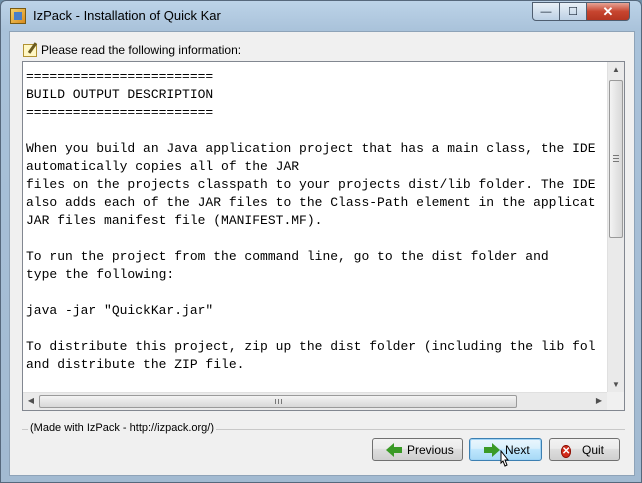 The image size is (642, 483). I want to click on info-label-text: Please read the following information:, so click(141, 50).